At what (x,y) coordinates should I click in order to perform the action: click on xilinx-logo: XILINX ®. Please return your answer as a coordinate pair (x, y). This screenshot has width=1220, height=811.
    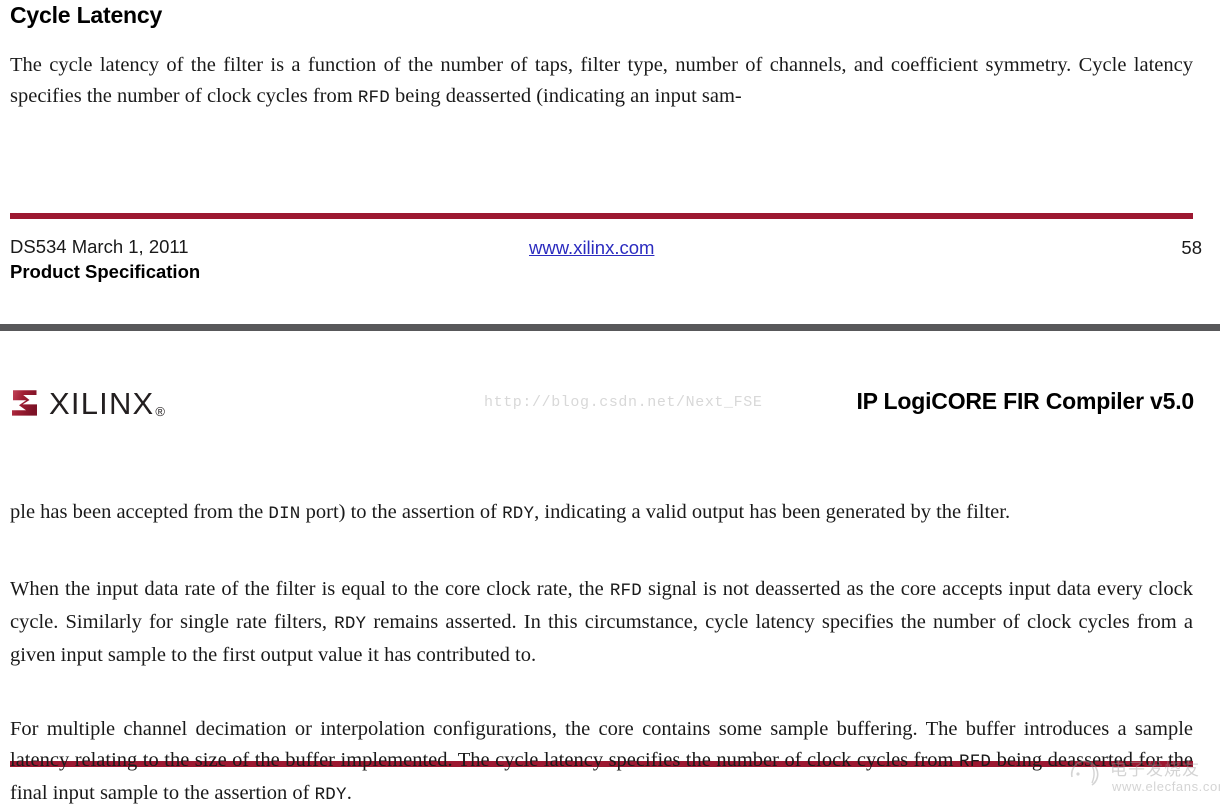
    Looking at the image, I should click on (87, 403).